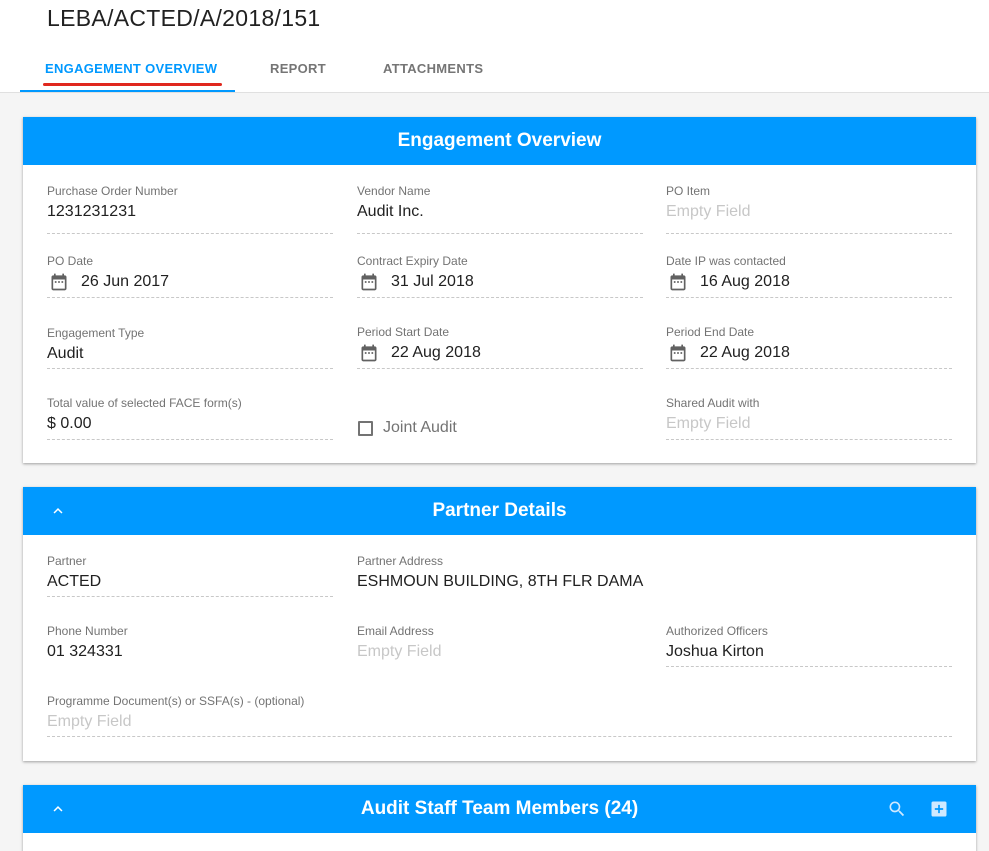 The image size is (989, 851). Describe the element at coordinates (184, 18) in the screenshot. I see `page-title: LEBA/ACTED/A/2018/151` at that location.